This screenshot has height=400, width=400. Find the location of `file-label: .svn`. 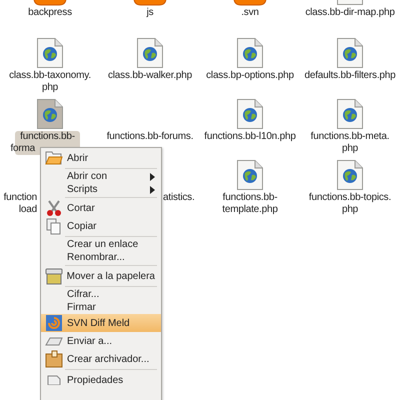

file-label: .svn is located at coordinates (250, 13).